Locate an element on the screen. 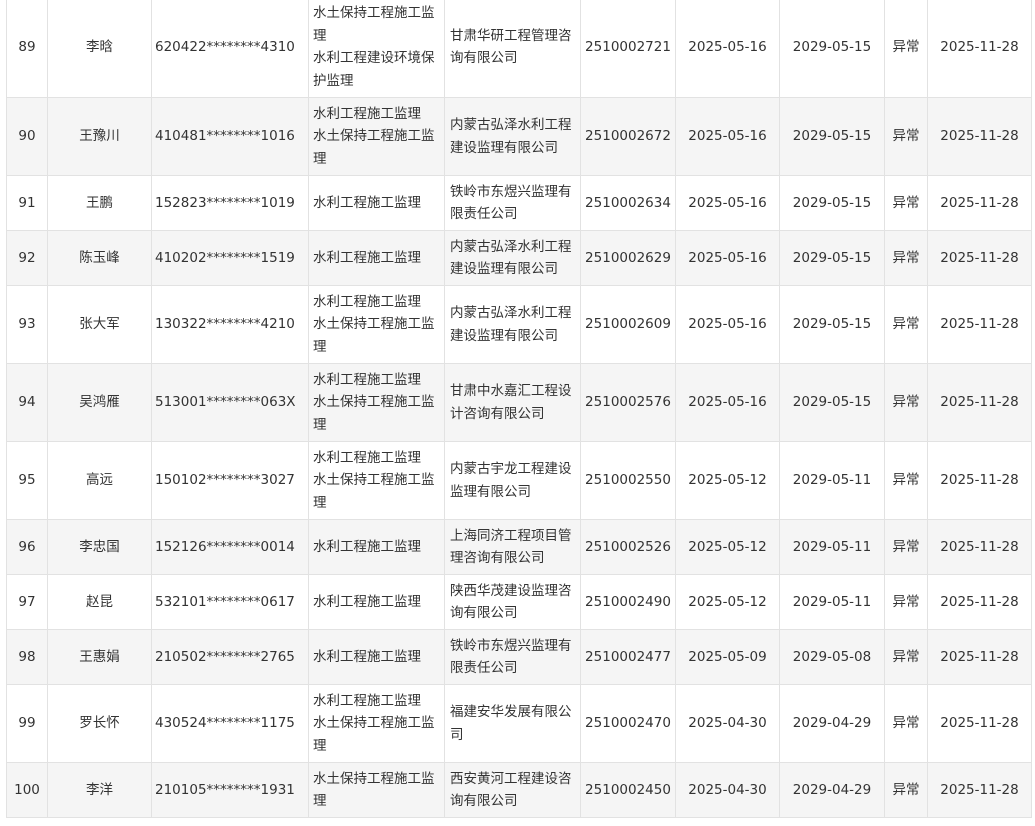 The image size is (1035, 826). row-number-cell: 95 is located at coordinates (27, 480).